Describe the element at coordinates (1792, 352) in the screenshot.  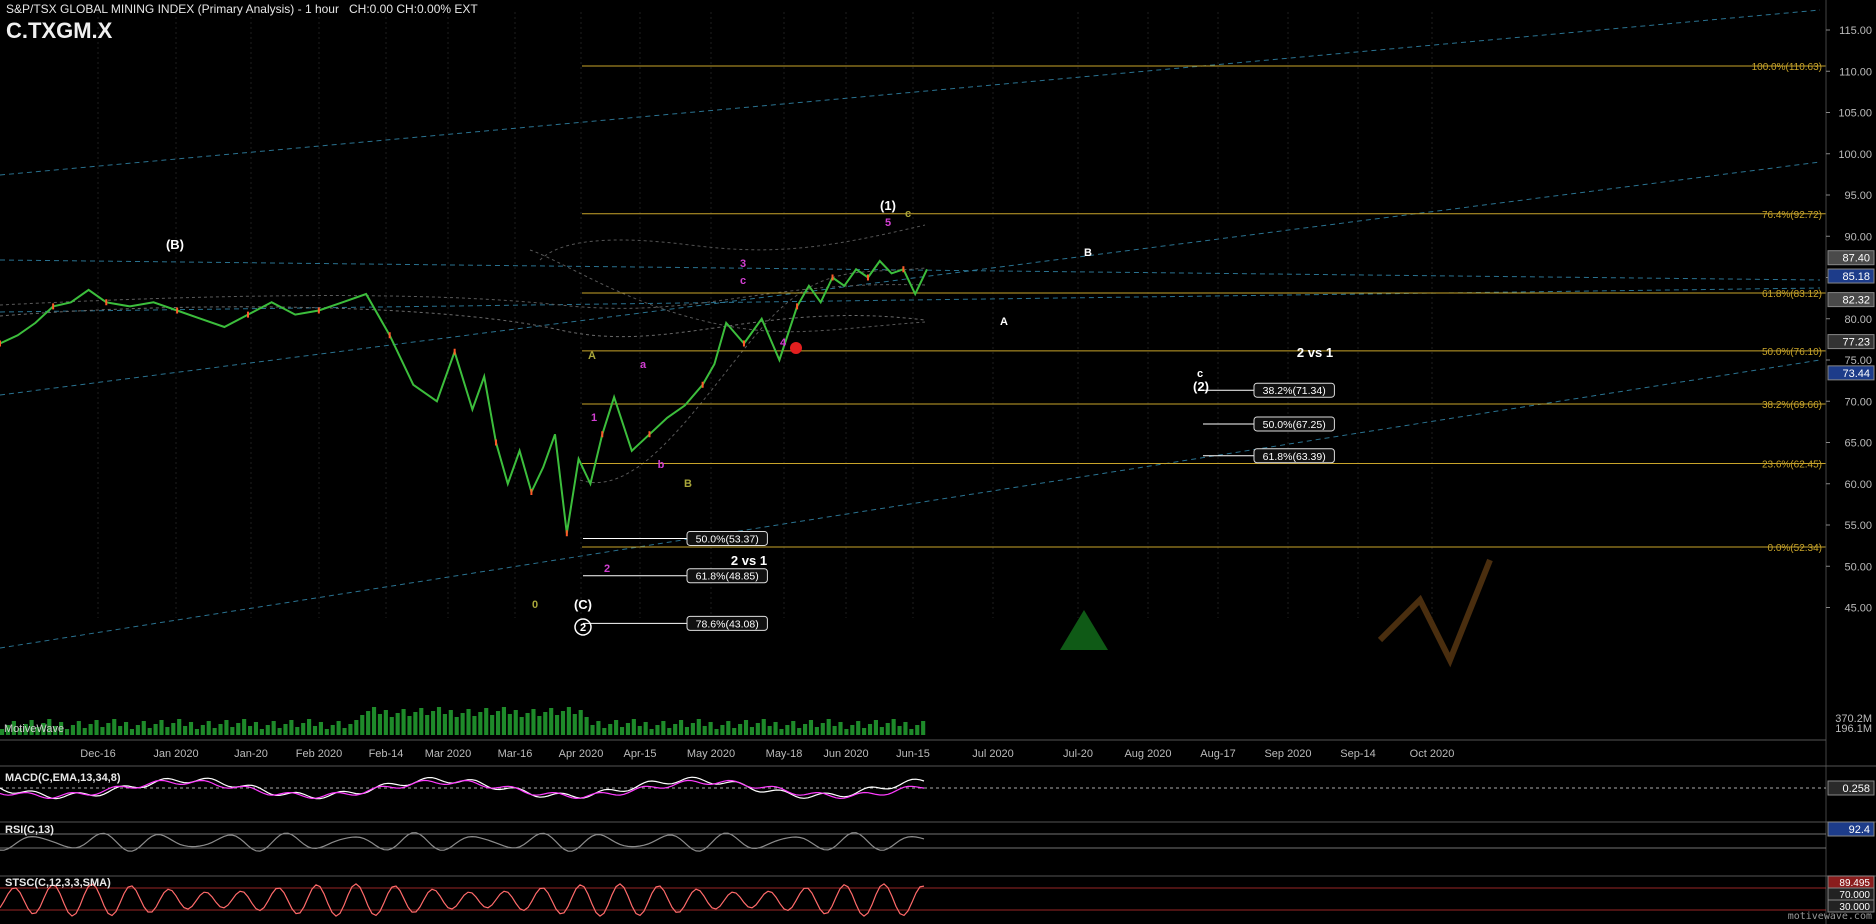
I see `fib-label: 50.0%(76.10)` at that location.